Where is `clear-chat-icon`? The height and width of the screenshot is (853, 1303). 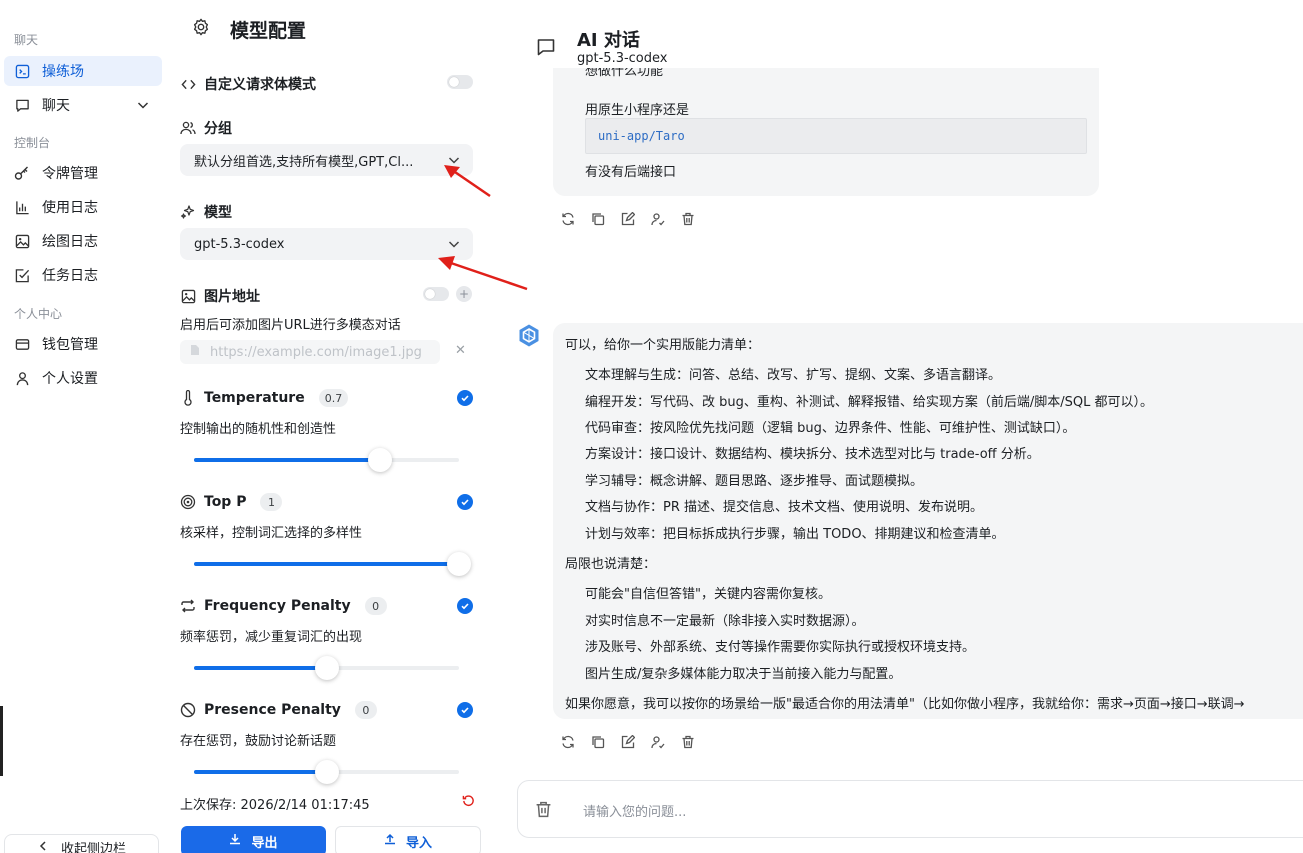 clear-chat-icon is located at coordinates (543, 811).